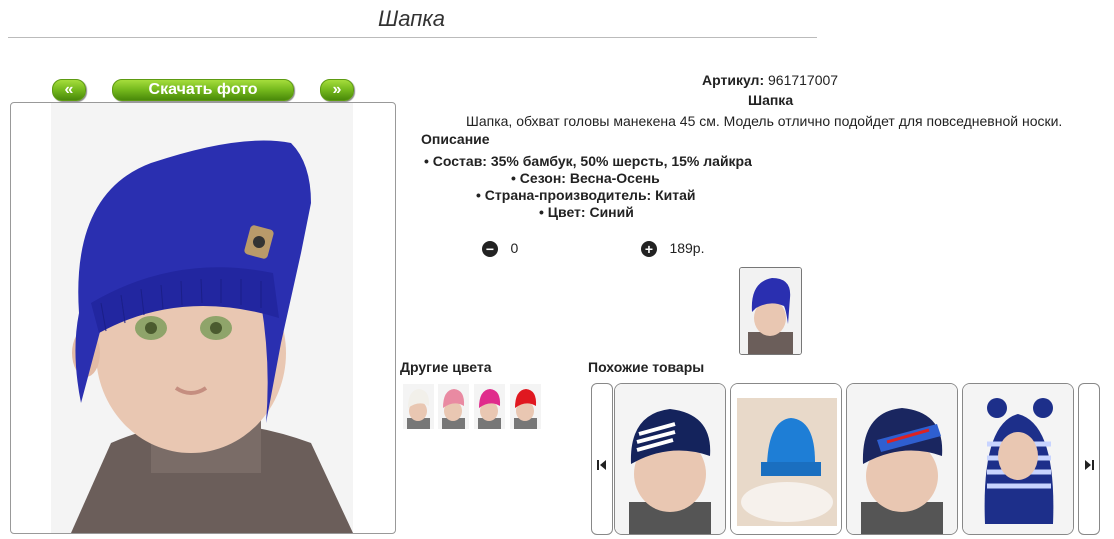  I want to click on price-value: 189р., so click(687, 248).